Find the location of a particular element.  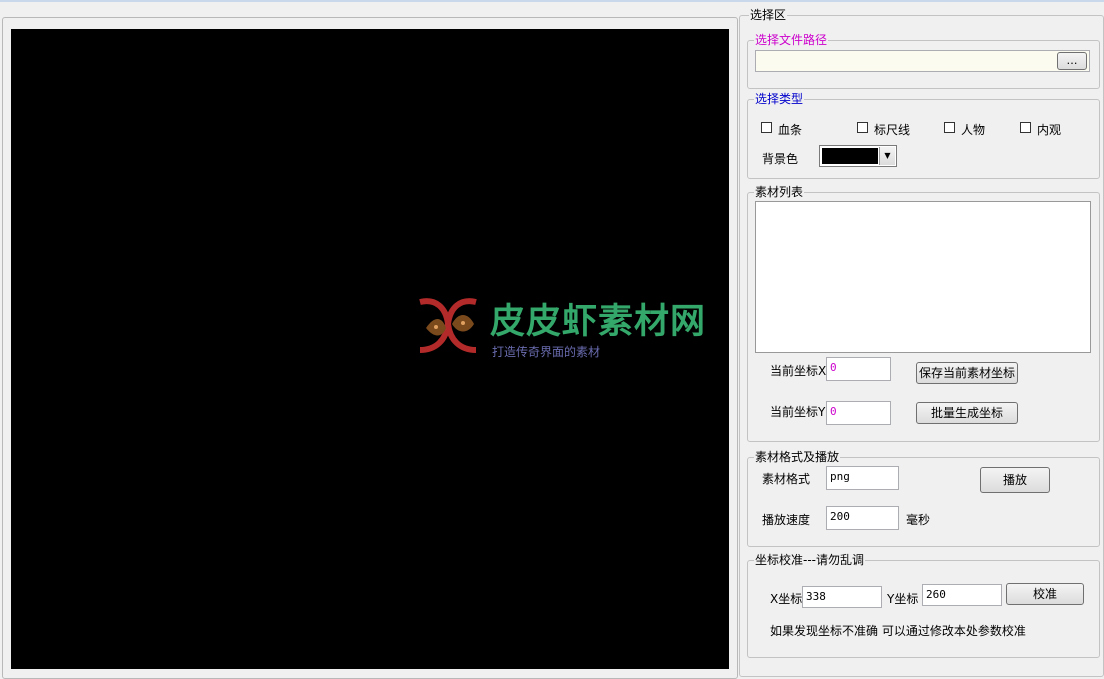

checkbox-hp-bar is located at coordinates (766, 127).